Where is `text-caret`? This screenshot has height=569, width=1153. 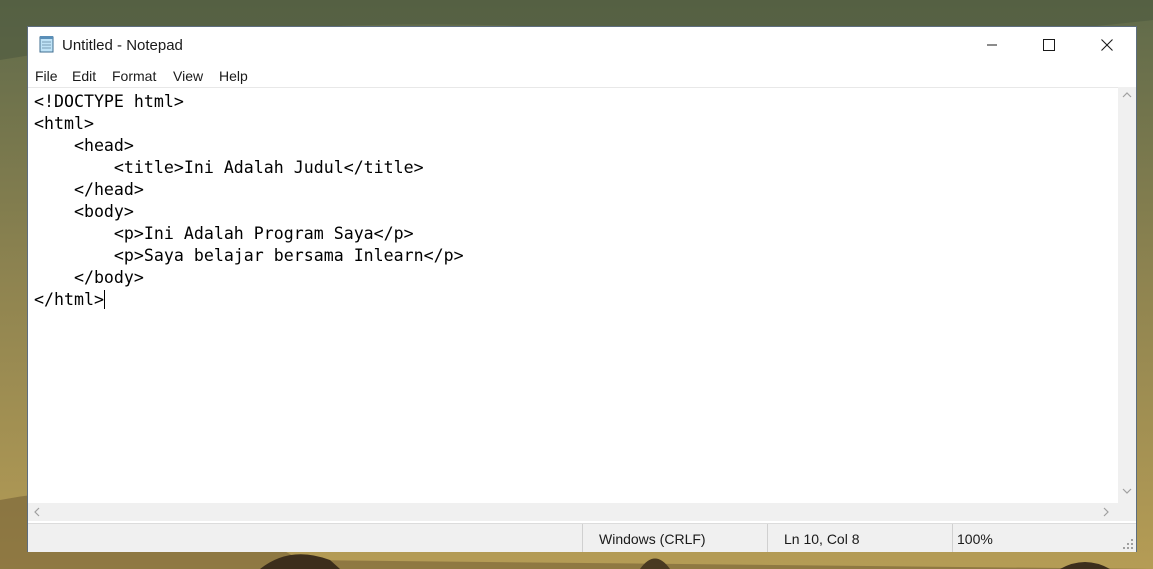 text-caret is located at coordinates (104, 299).